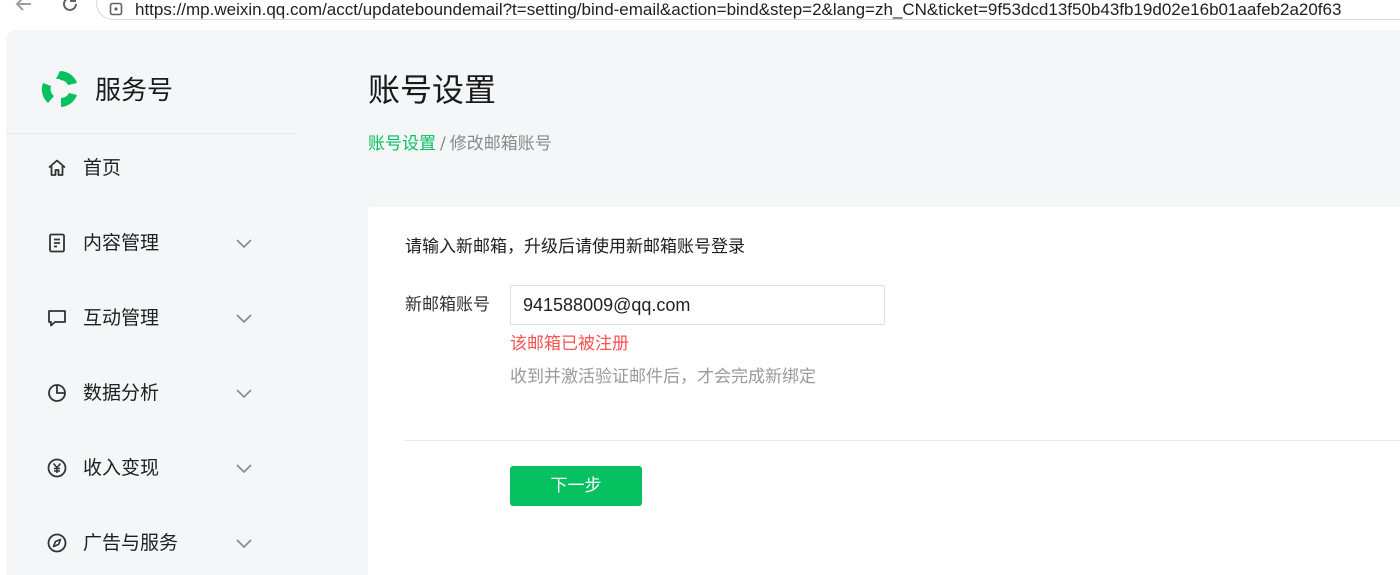 The image size is (1400, 575). Describe the element at coordinates (500, 144) in the screenshot. I see `breadcrumb-current: 修改邮箱账号` at that location.